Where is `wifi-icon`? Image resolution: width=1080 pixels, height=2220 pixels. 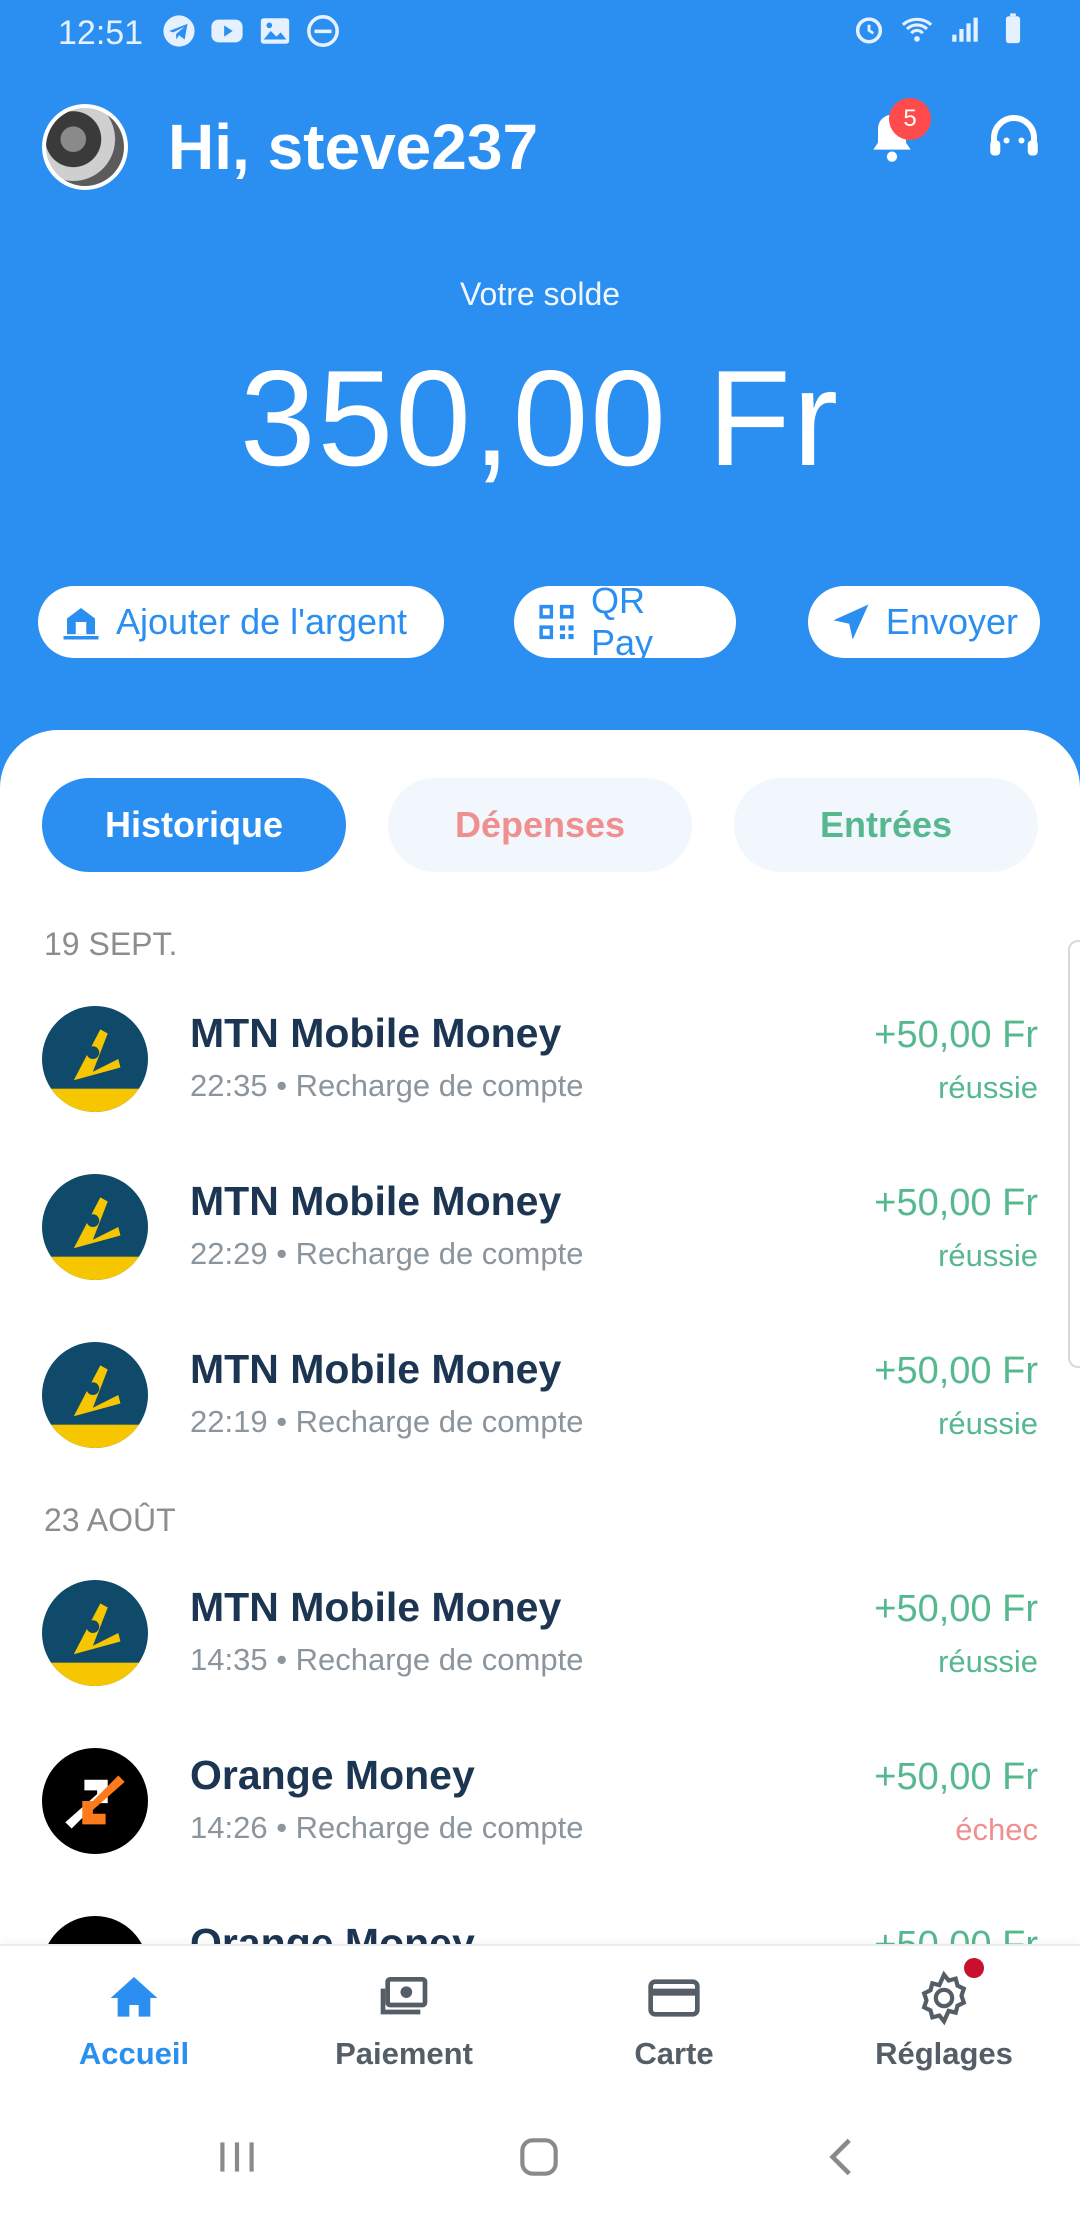
wifi-icon is located at coordinates (917, 29).